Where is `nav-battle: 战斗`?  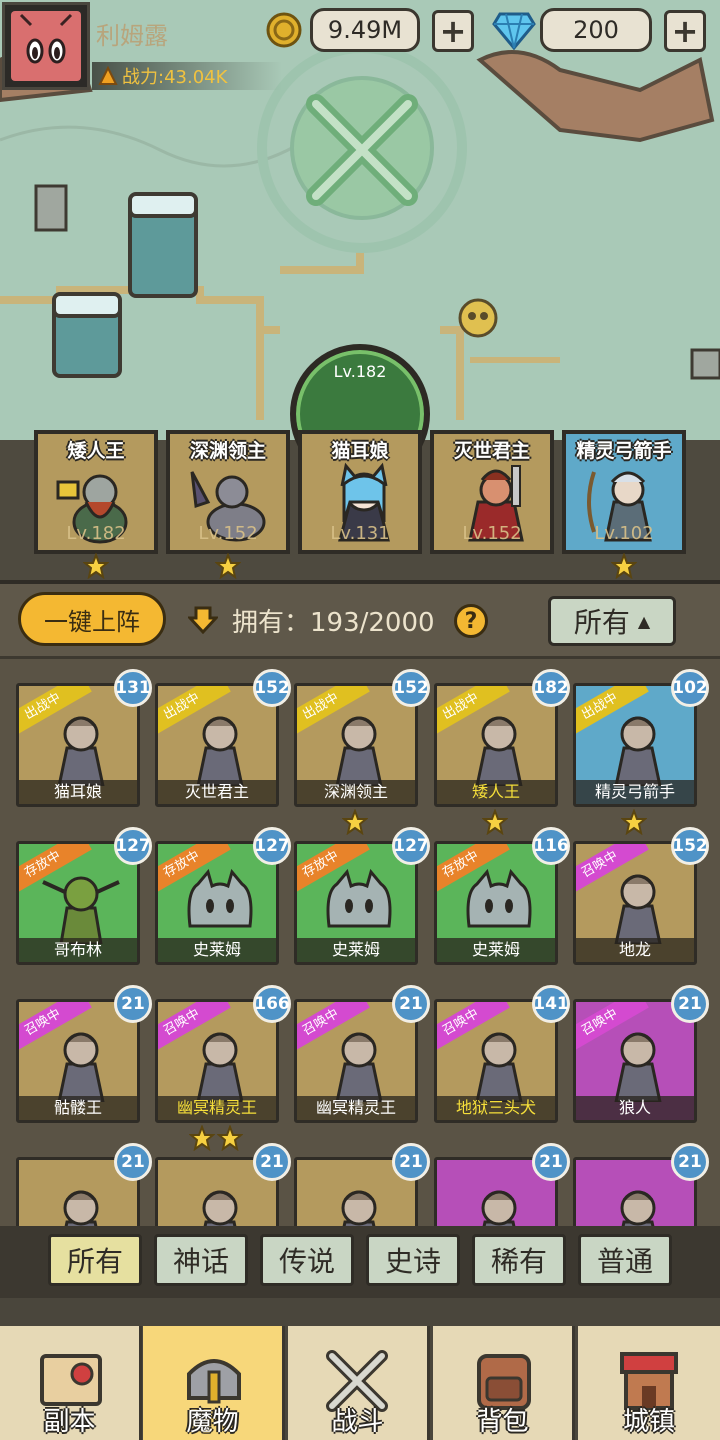 nav-battle: 战斗 is located at coordinates (359, 1383).